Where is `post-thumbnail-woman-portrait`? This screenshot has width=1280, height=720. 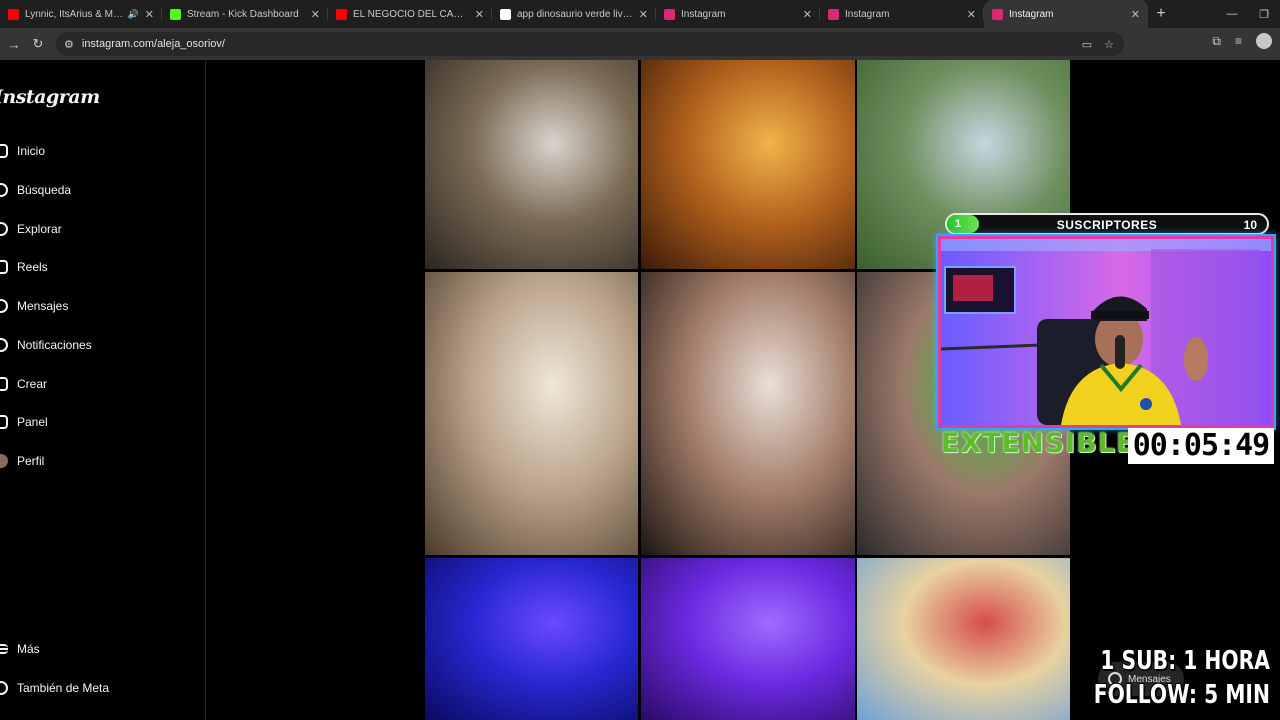 post-thumbnail-woman-portrait is located at coordinates (748, 413).